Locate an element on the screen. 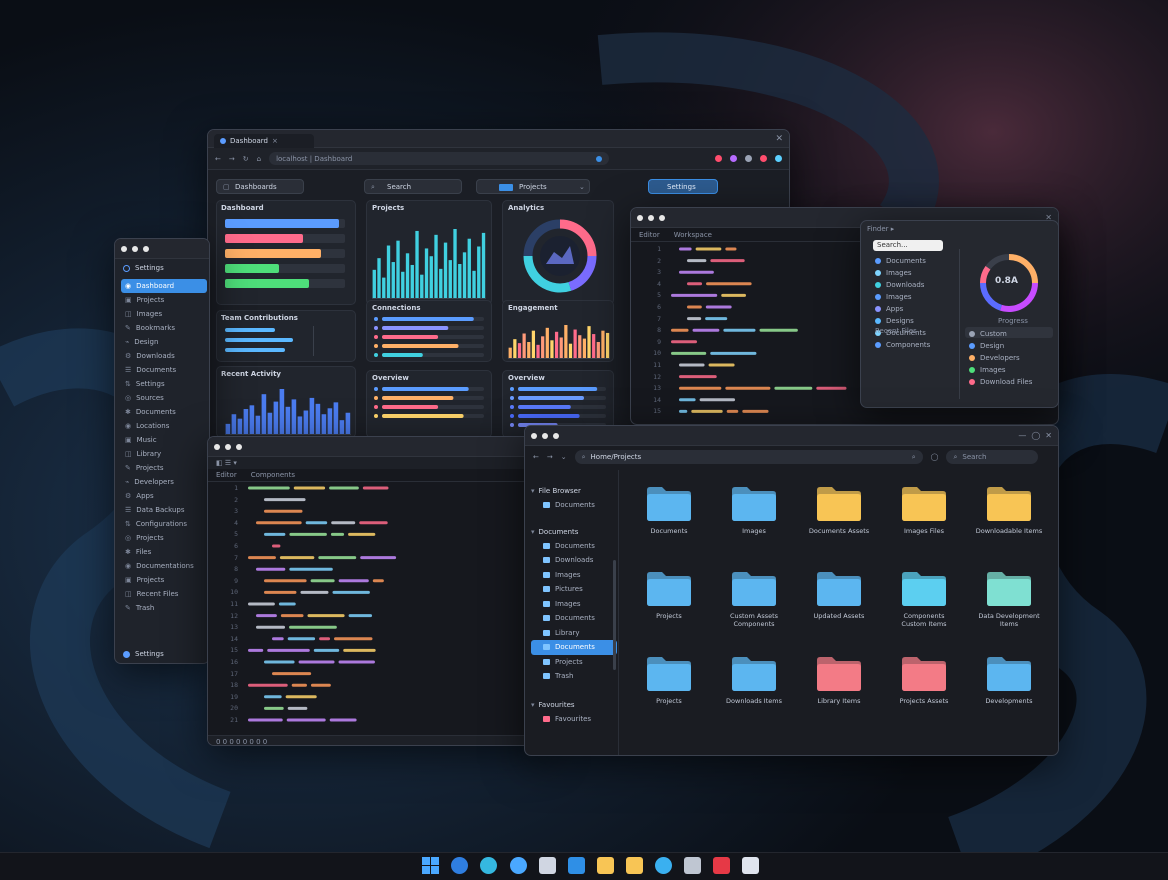 The width and height of the screenshot is (1168, 880). file-search-input: ⌕ Search is located at coordinates (992, 457).